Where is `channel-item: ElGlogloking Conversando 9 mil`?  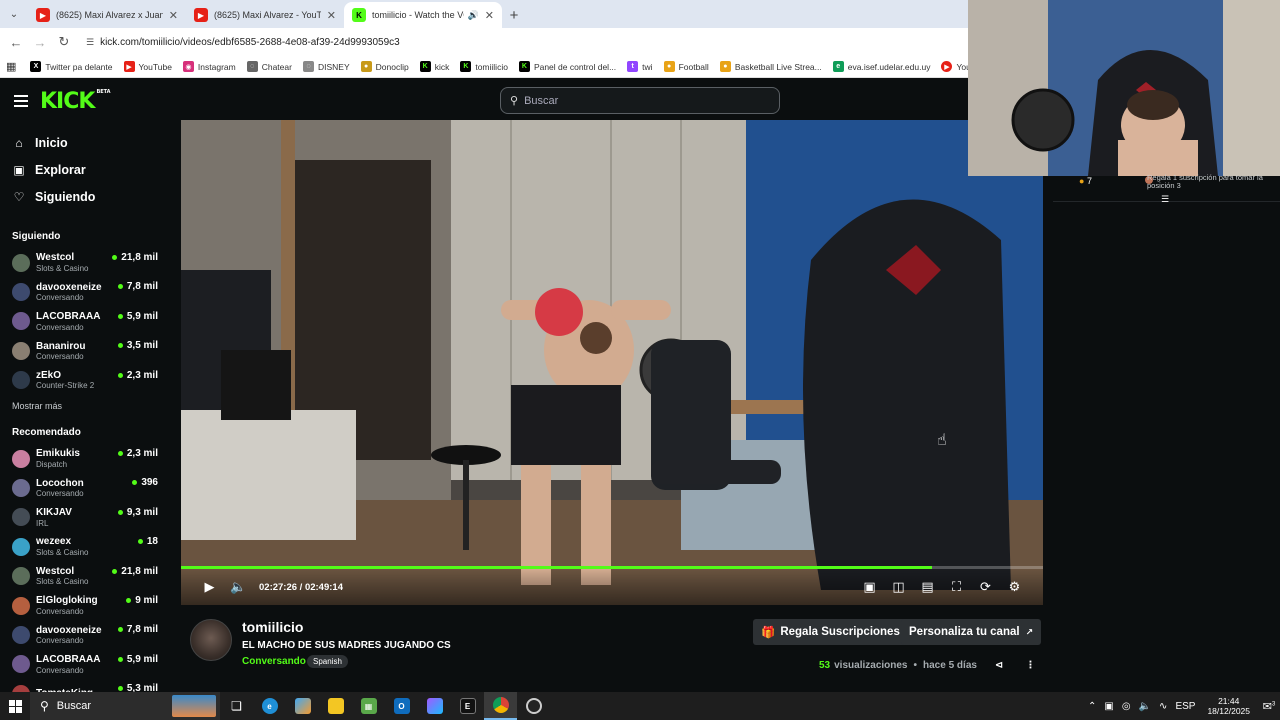
channel-item: ElGlogloking Conversando 9 mil is located at coordinates (85, 605).